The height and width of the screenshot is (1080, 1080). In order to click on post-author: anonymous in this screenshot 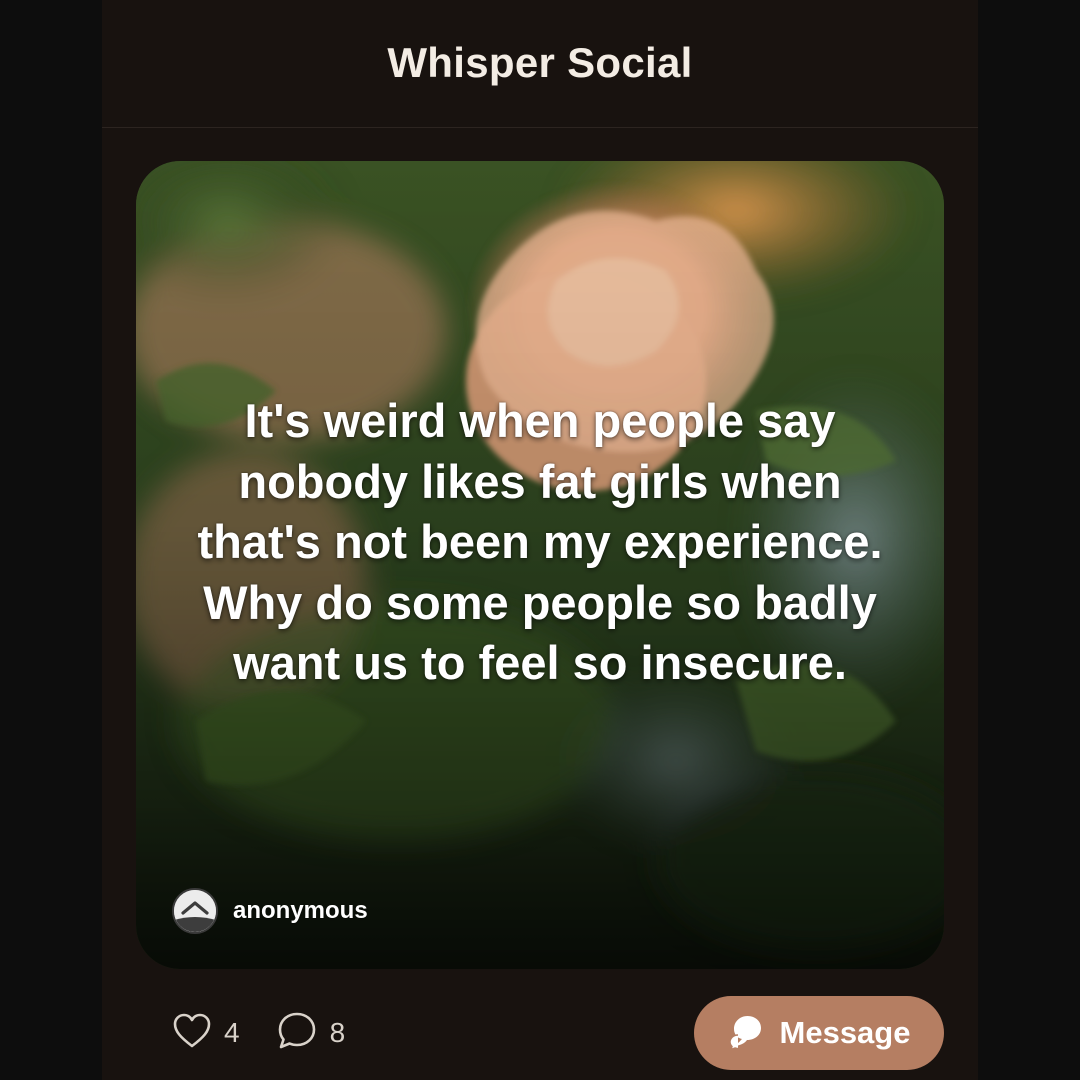, I will do `click(270, 911)`.